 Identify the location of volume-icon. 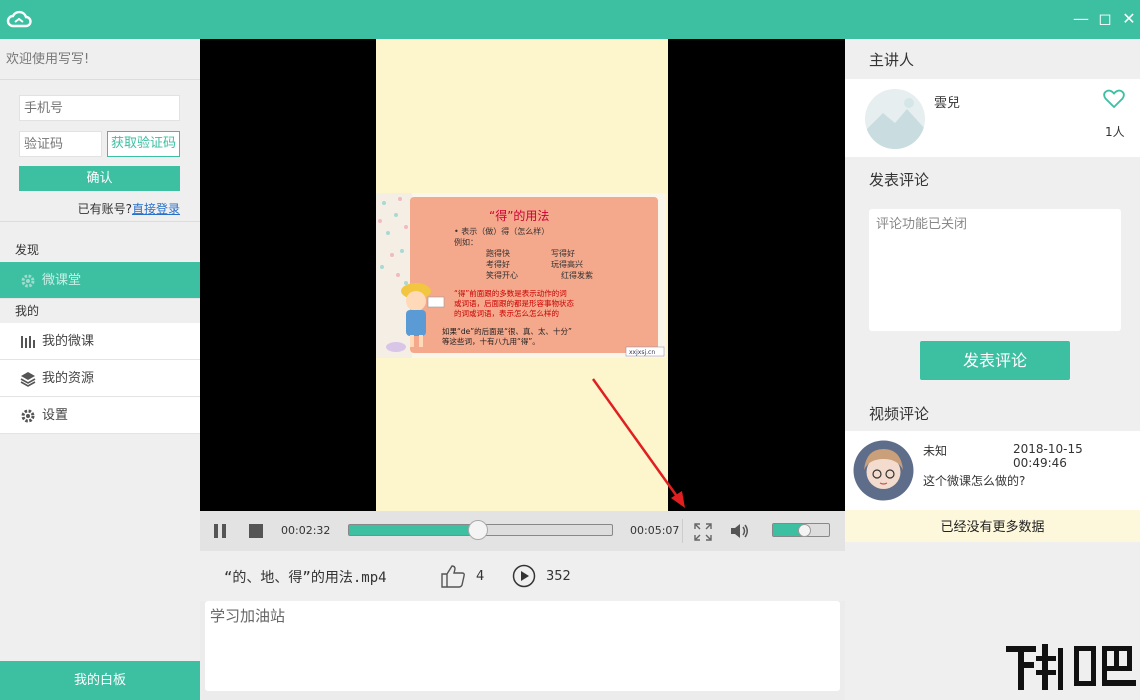
(740, 531).